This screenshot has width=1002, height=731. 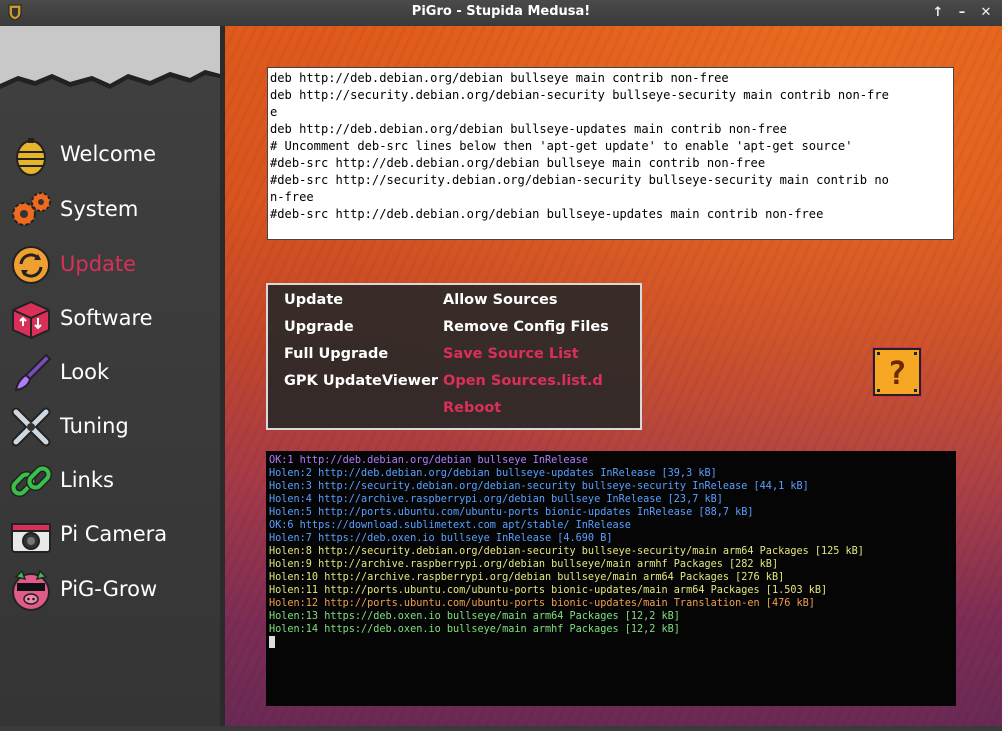 I want to click on package-box-icon, so click(x=31, y=320).